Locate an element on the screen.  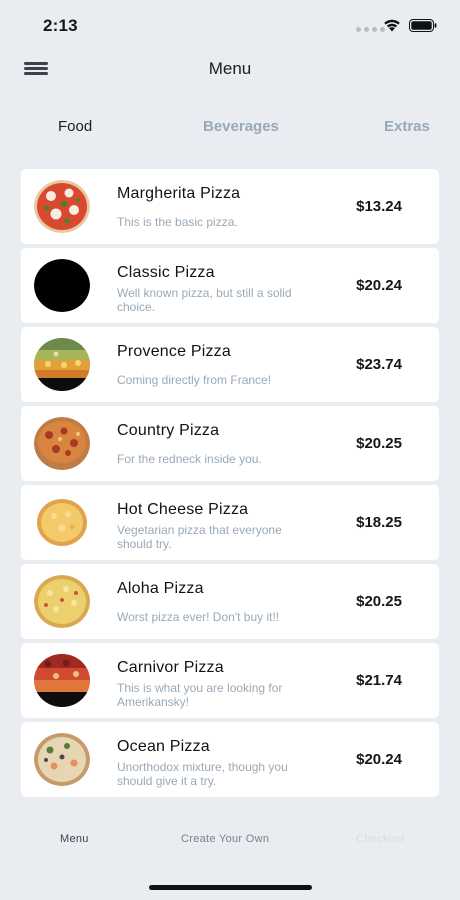
item-name: Ocean Pizza is located at coordinates (163, 746).